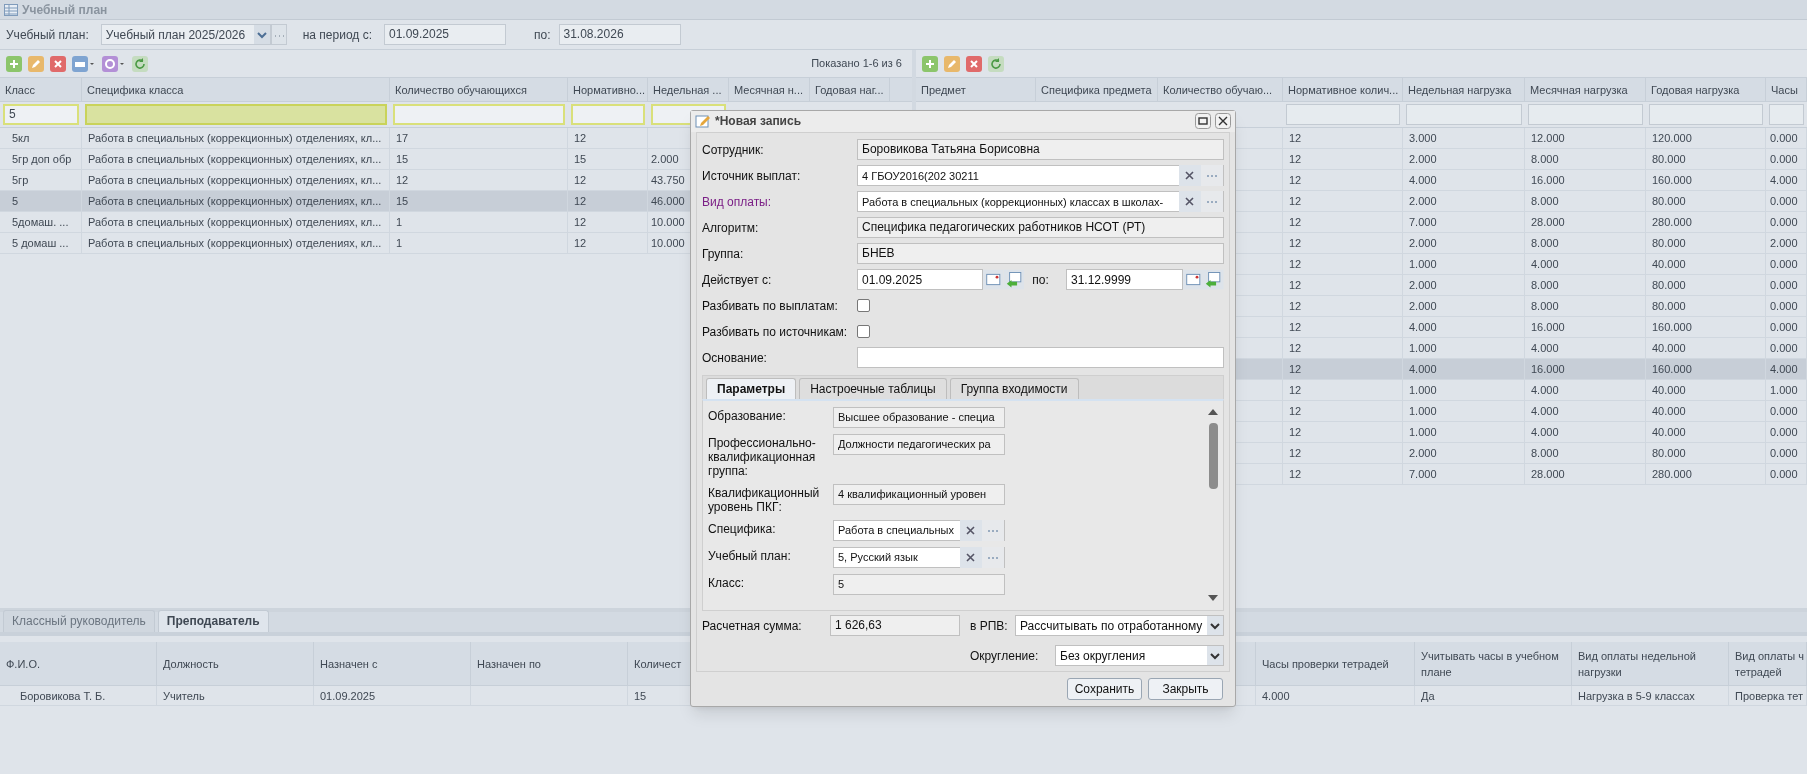 This screenshot has height=774, width=1807. What do you see at coordinates (873, 388) in the screenshot?
I see `tab: Настроечные таблицы` at bounding box center [873, 388].